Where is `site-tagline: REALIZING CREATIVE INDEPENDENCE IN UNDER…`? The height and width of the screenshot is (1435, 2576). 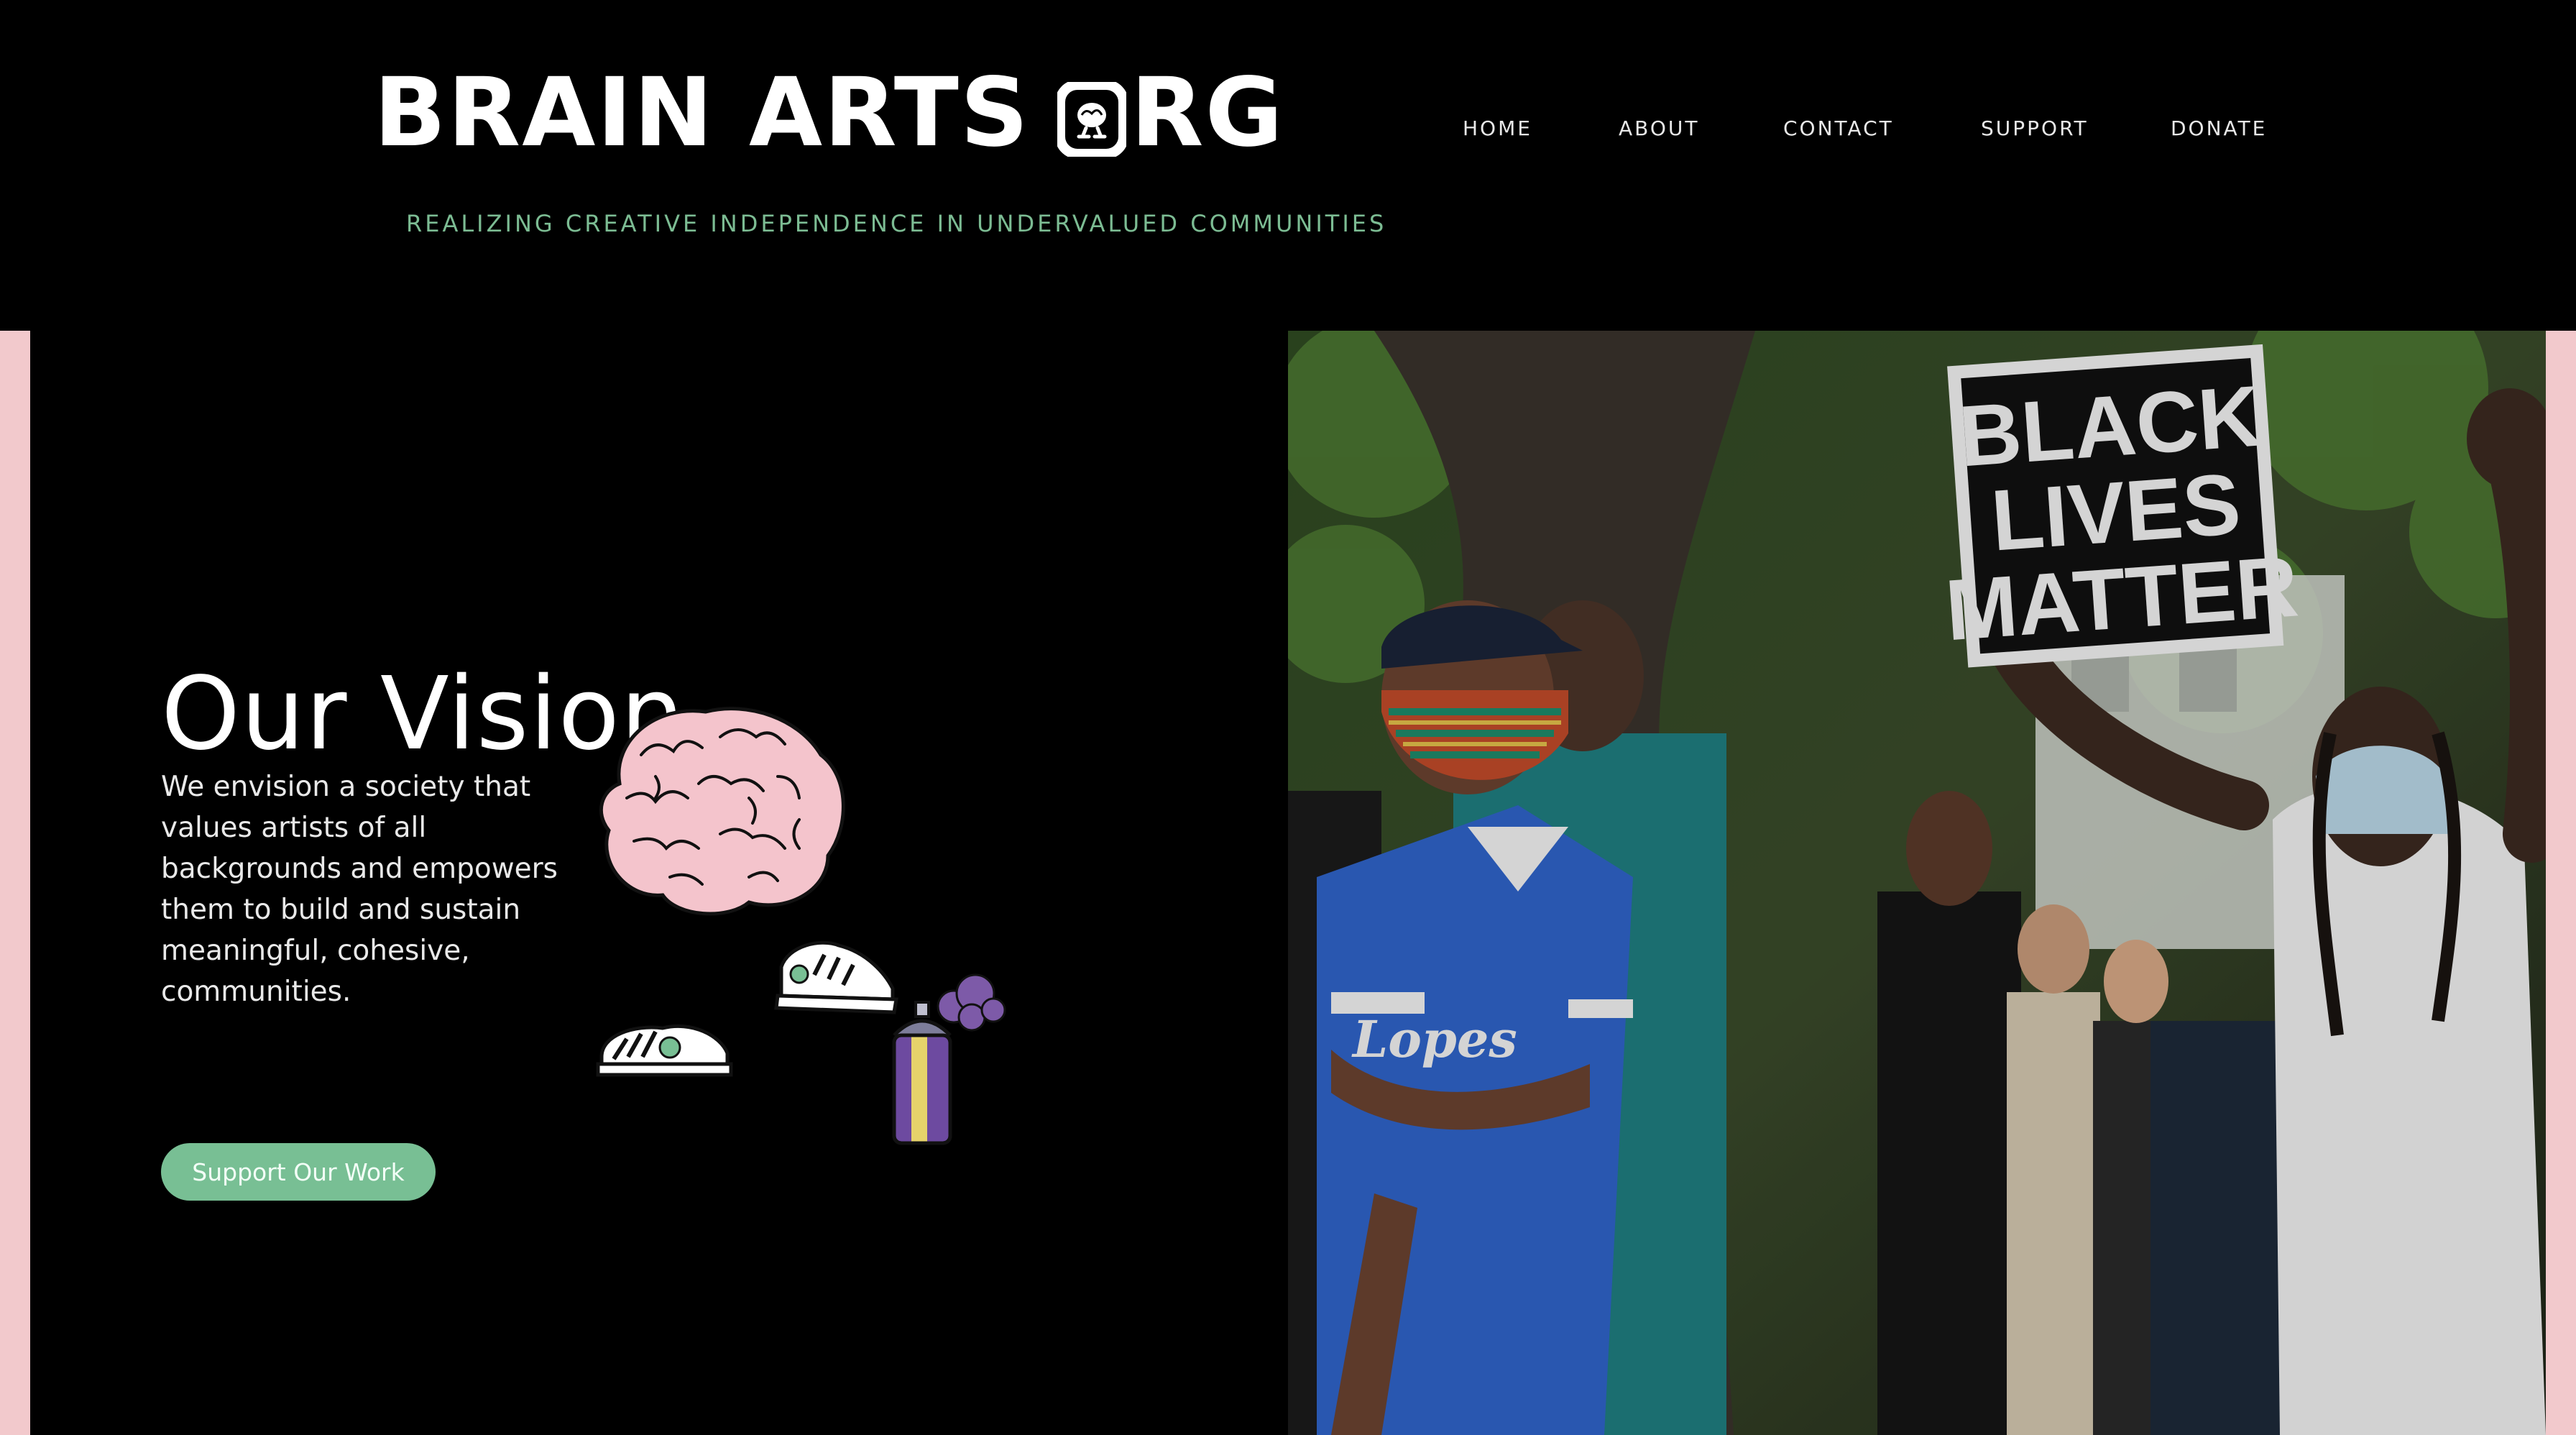
site-tagline: REALIZING CREATIVE INDEPENDENCE IN UNDER… is located at coordinates (896, 224).